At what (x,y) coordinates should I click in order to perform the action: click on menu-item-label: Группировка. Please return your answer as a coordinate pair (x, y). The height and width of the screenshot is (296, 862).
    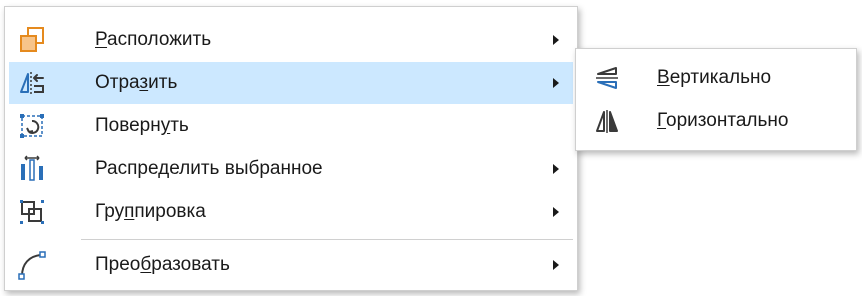
    Looking at the image, I should click on (150, 211).